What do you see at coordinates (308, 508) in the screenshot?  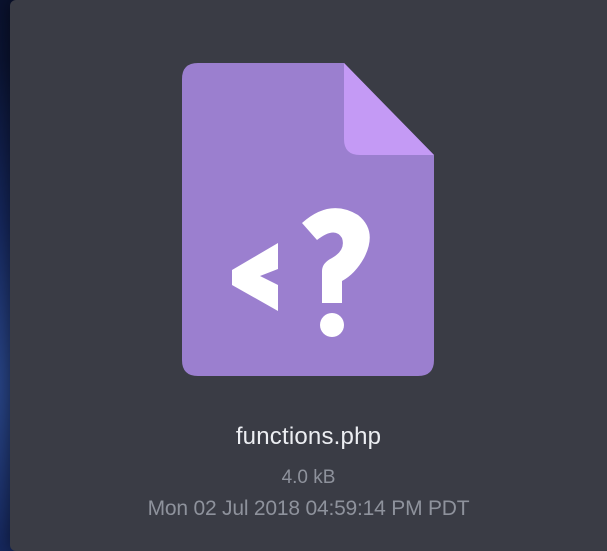 I see `file-modified-date: Mon 02 Jul 2018 04:59:14 PM PDT` at bounding box center [308, 508].